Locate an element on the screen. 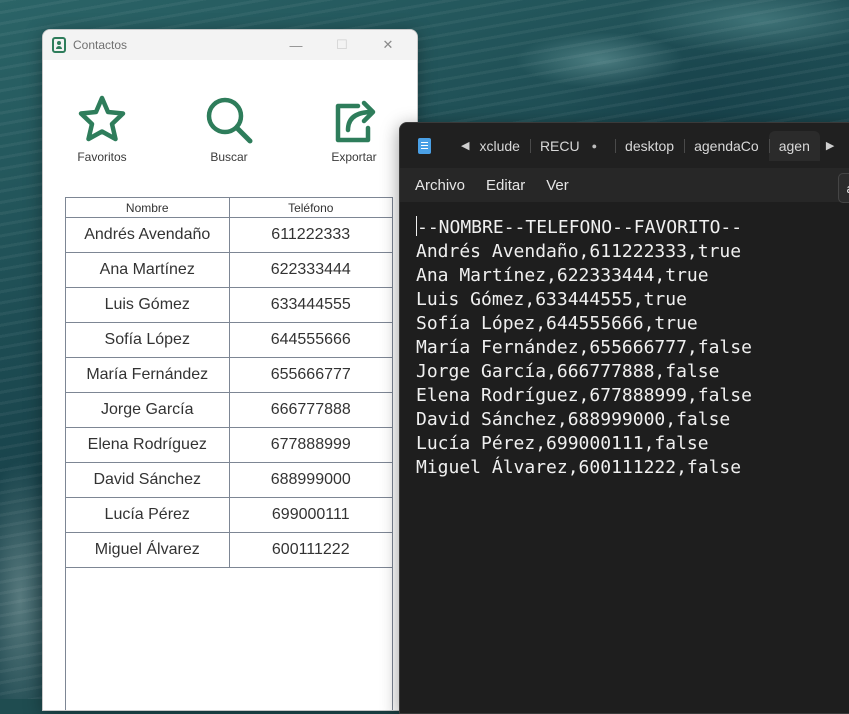 The image size is (849, 714). contact-name-cell: Lucía Pérez is located at coordinates (148, 515).